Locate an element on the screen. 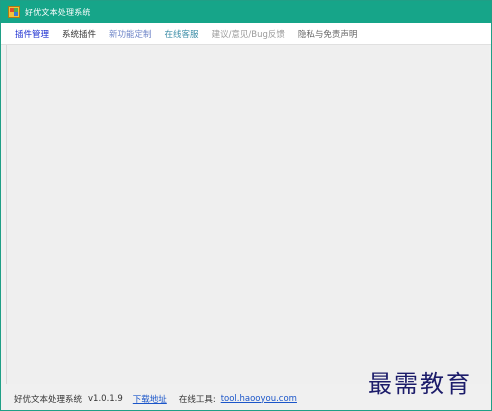 The image size is (492, 411). watermark-text: 最需教育 is located at coordinates (420, 384).